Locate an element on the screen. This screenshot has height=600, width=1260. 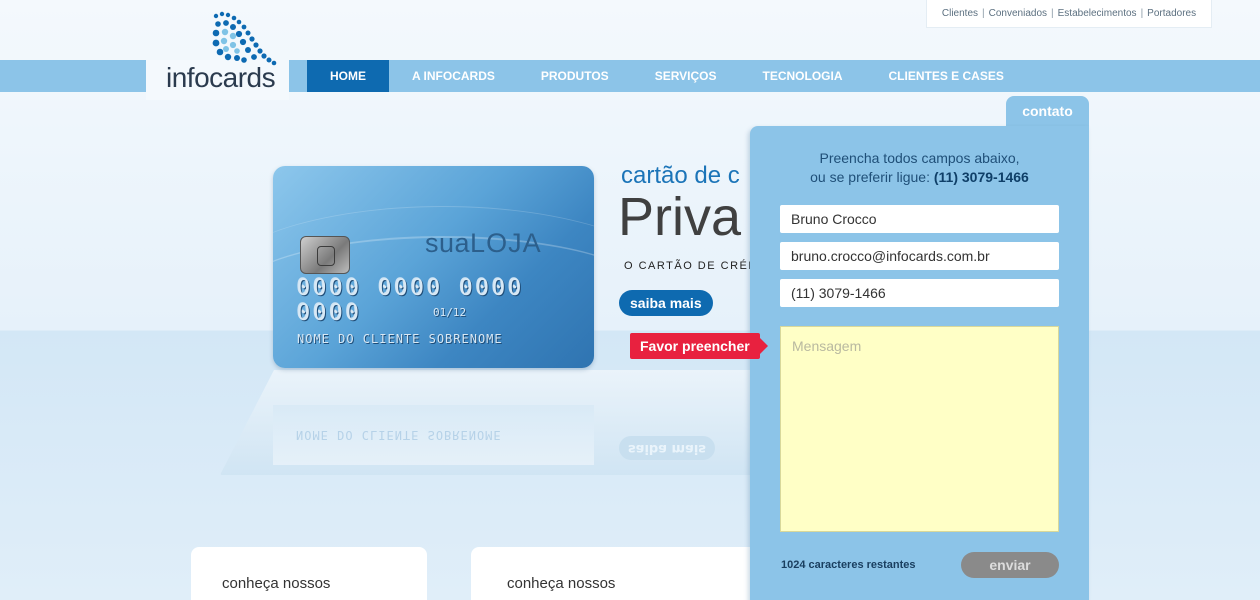
contact-intro-line1: Preencha todos campos abaixo, is located at coordinates (919, 158).